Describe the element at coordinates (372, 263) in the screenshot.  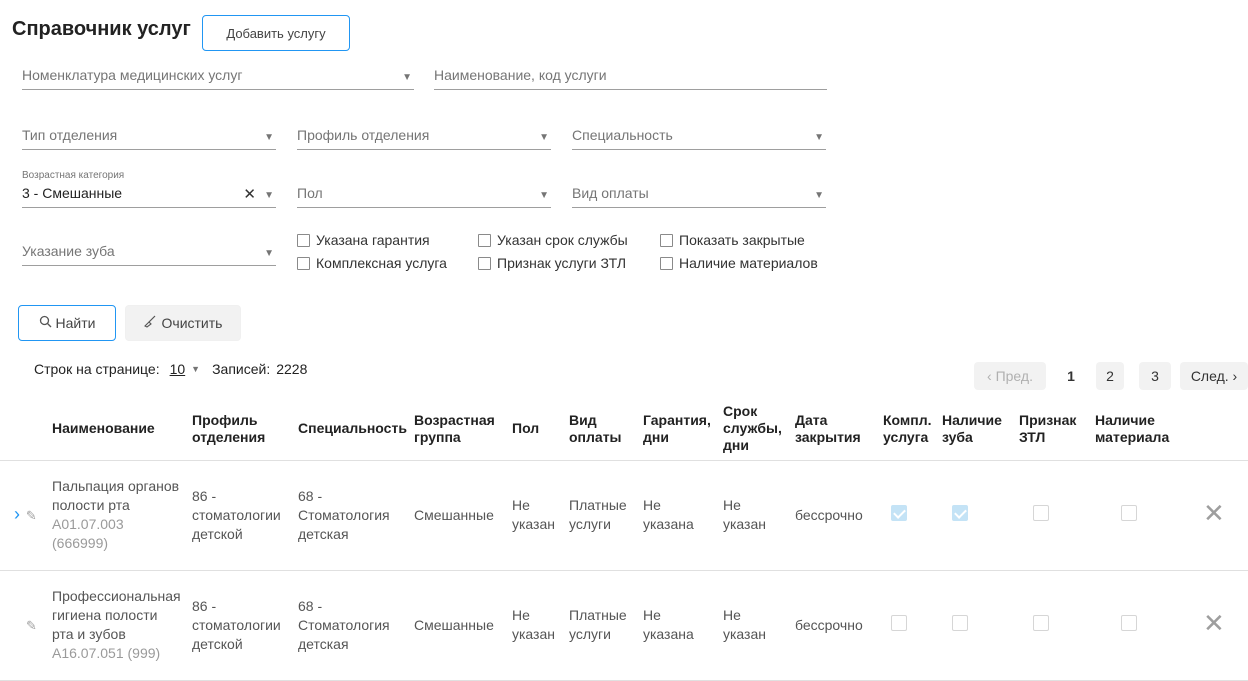
I see `complex-service-checkbox: Комплексная услуга` at that location.